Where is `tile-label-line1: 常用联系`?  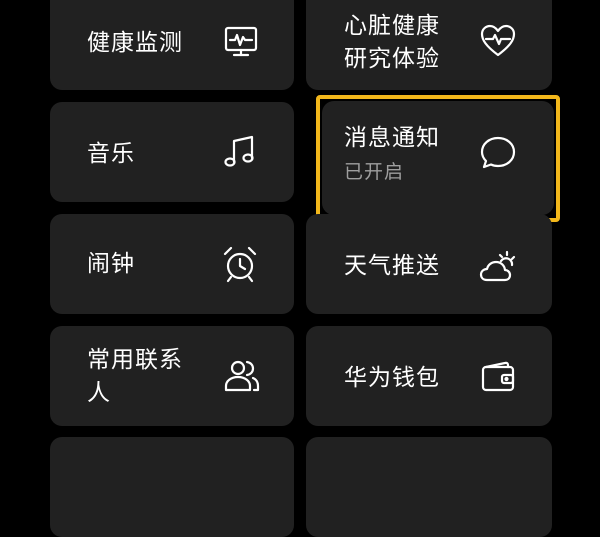 tile-label-line1: 常用联系 is located at coordinates (135, 360).